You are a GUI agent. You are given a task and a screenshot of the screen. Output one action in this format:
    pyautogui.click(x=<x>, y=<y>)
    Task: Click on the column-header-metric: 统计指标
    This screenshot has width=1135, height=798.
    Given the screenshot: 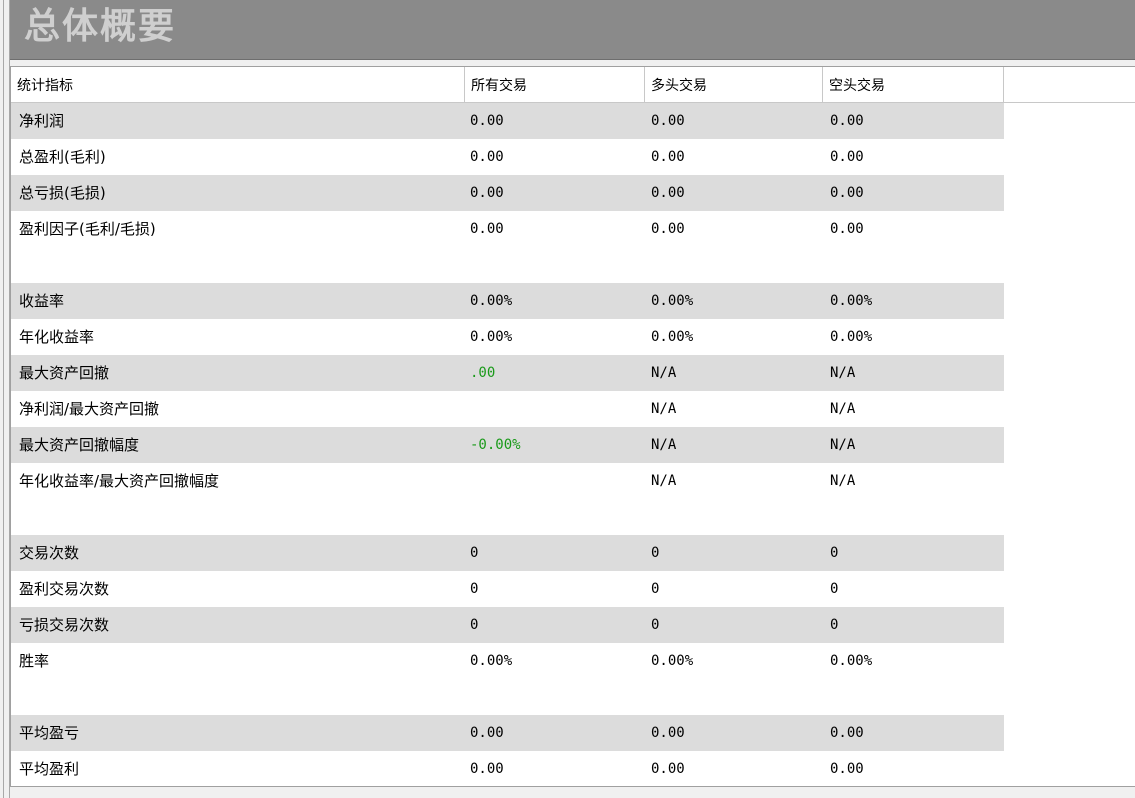 What is the action you would take?
    pyautogui.click(x=238, y=84)
    